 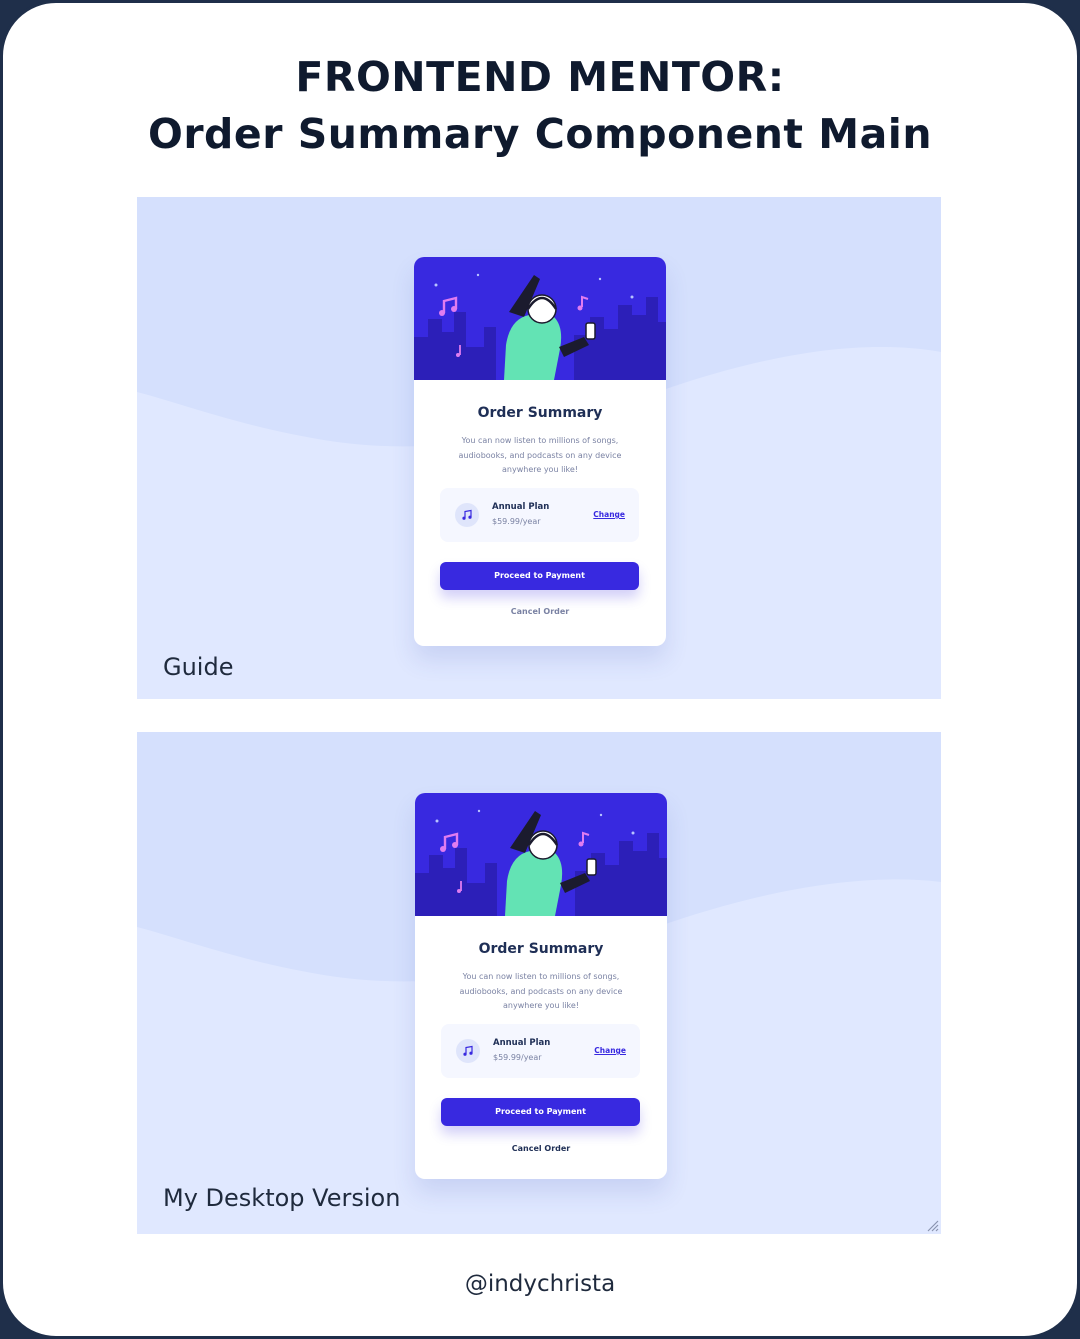 What do you see at coordinates (198, 667) in the screenshot?
I see `panel-label: Guide` at bounding box center [198, 667].